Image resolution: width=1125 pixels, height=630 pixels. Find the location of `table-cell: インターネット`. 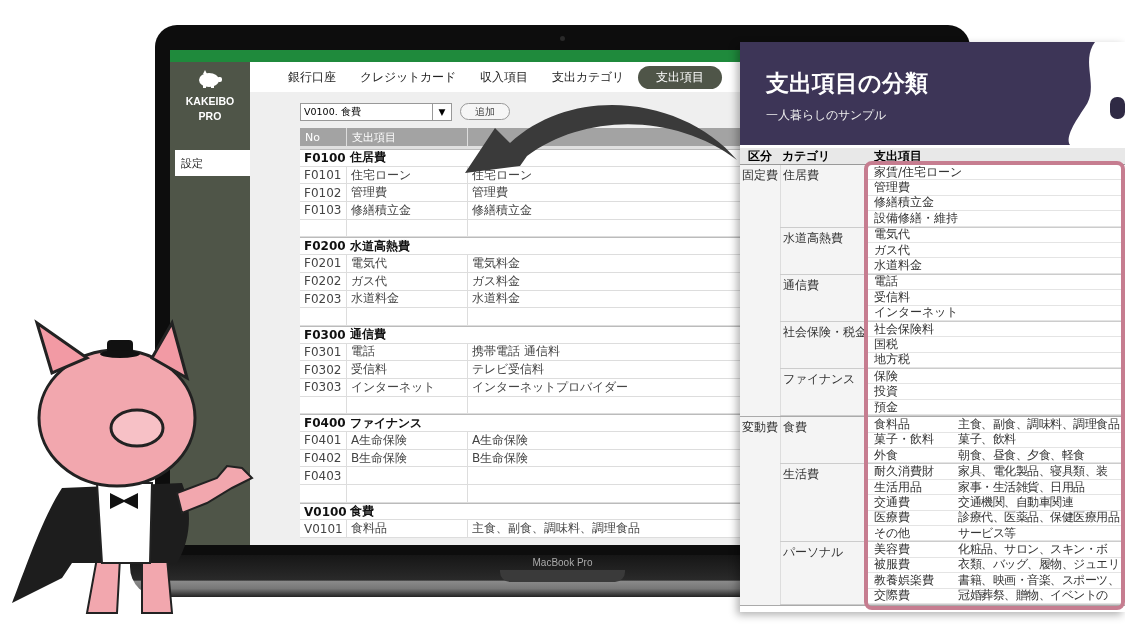

table-cell: インターネット is located at coordinates (393, 387).